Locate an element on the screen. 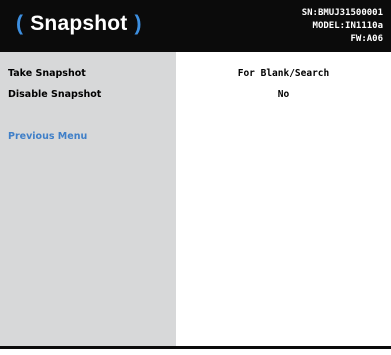  page-title: (Snapshot) is located at coordinates (79, 24).